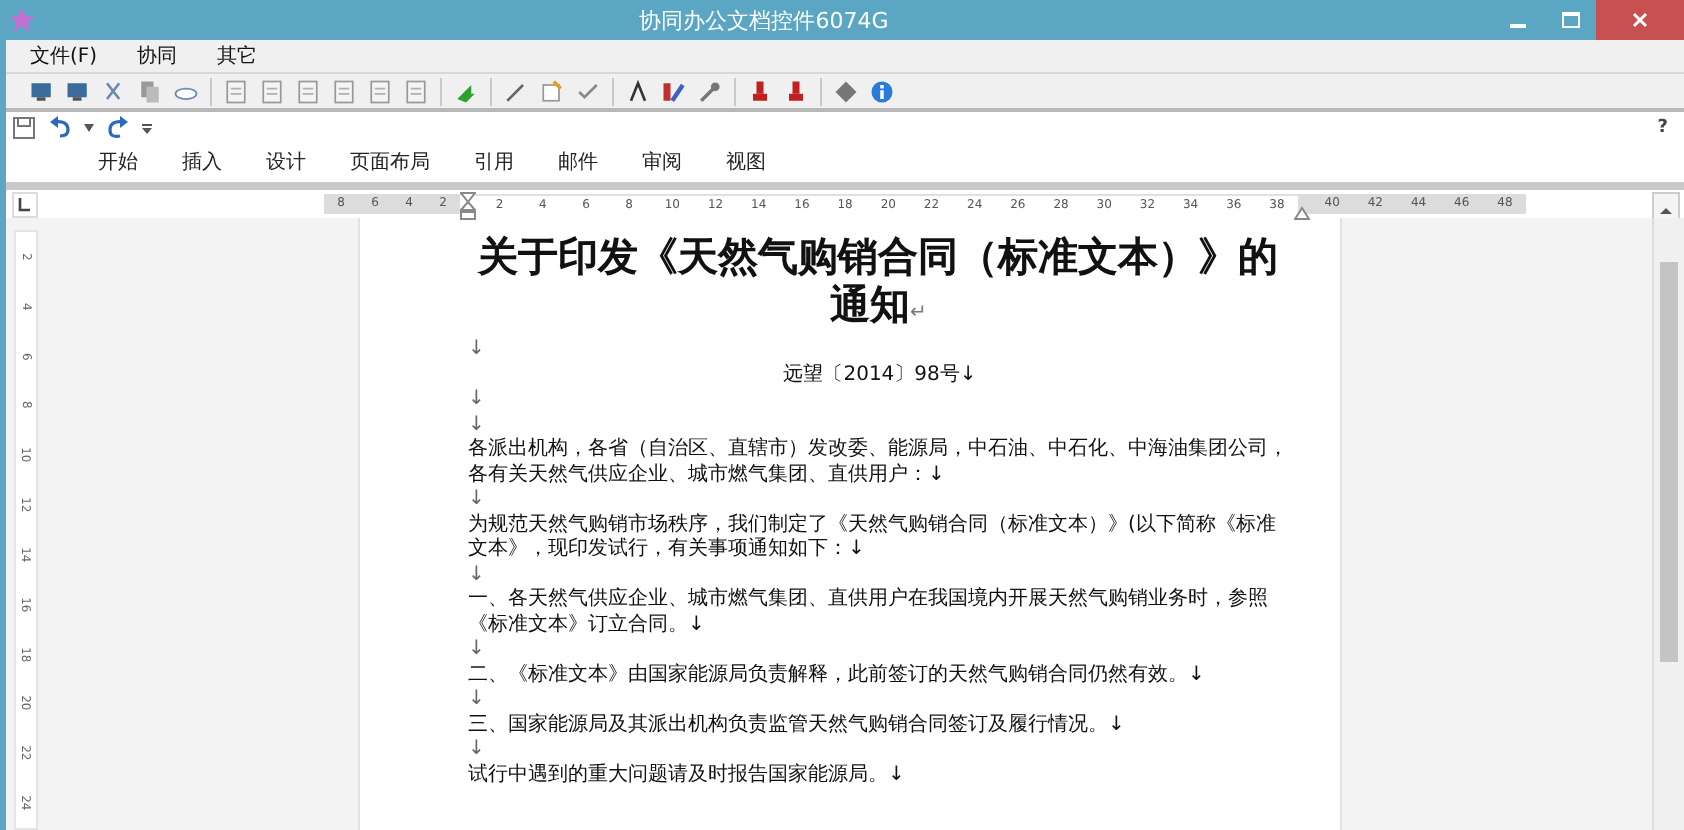 The height and width of the screenshot is (830, 1684). Describe the element at coordinates (880, 375) in the screenshot. I see `paragraph: 远望〔2014〕98号↓` at that location.